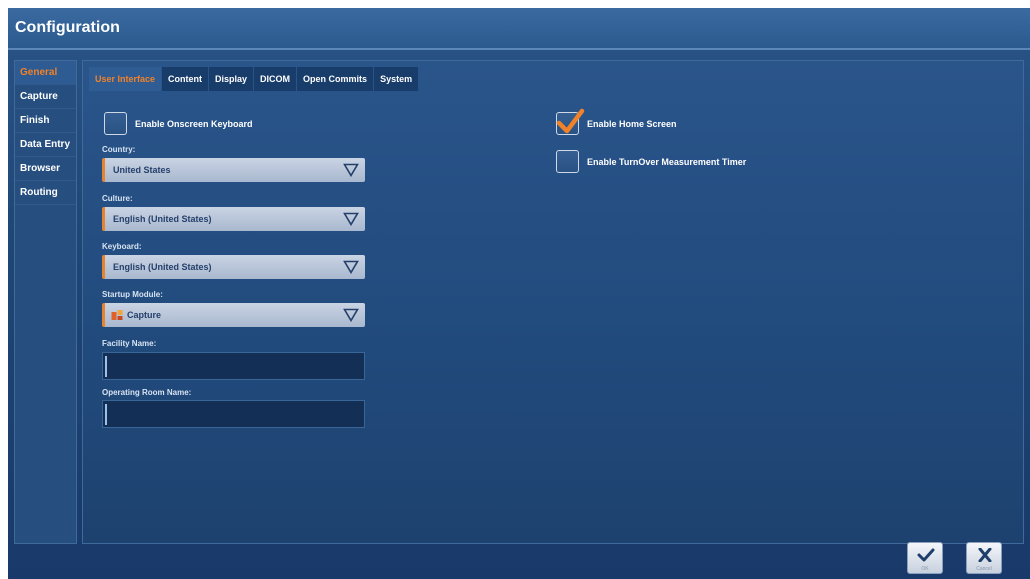  I want to click on facility-name-label: Facility Name:, so click(129, 343).